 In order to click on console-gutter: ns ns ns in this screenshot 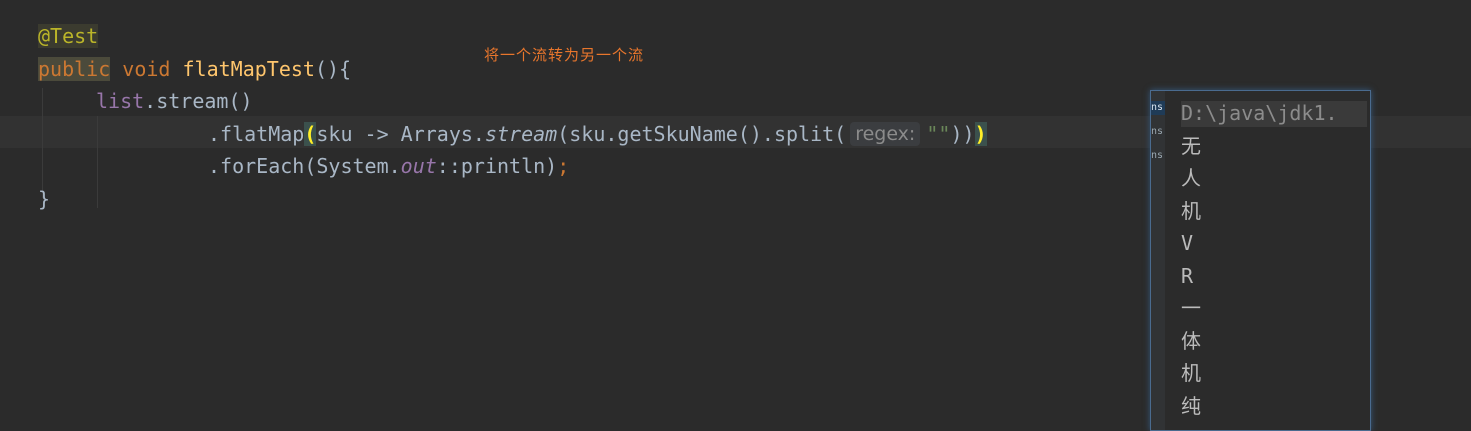, I will do `click(1158, 260)`.